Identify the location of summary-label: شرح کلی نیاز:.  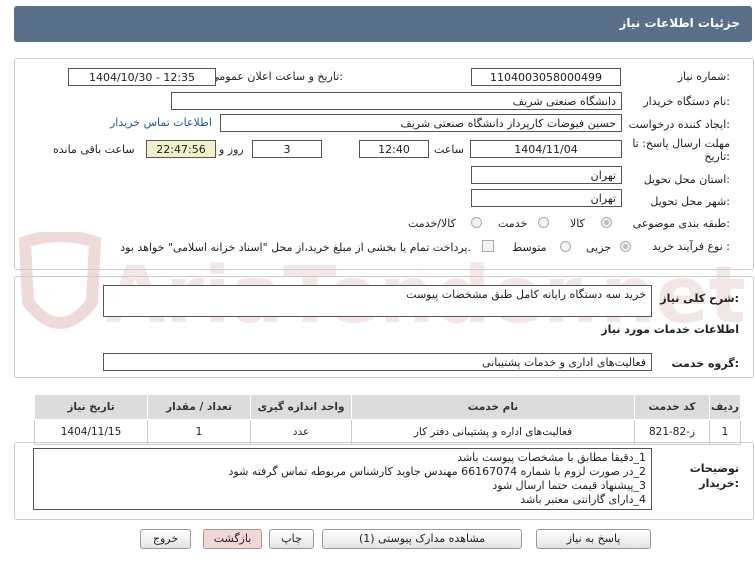
(699, 298).